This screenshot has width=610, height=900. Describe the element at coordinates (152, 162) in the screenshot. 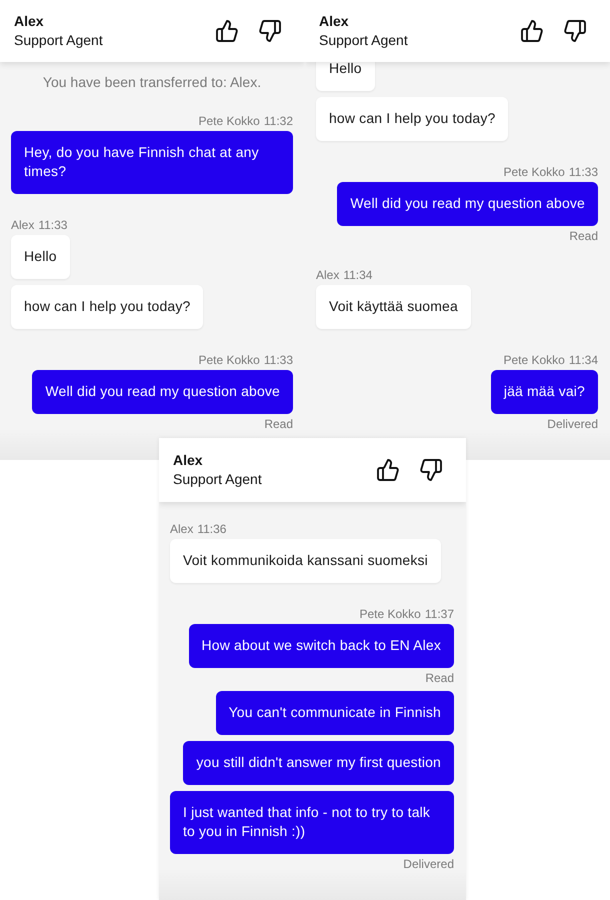

I see `sent-message: Hey, do you have Finnish chat at any times?` at that location.